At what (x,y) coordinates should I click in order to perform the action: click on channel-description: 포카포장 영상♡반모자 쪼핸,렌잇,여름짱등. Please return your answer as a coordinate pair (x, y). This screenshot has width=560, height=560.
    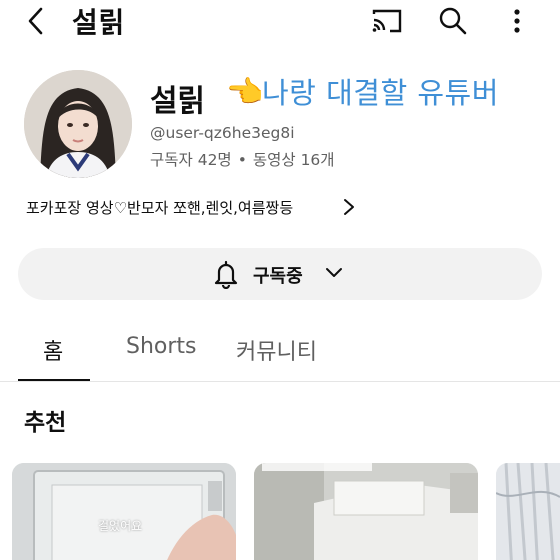
    Looking at the image, I should click on (159, 207).